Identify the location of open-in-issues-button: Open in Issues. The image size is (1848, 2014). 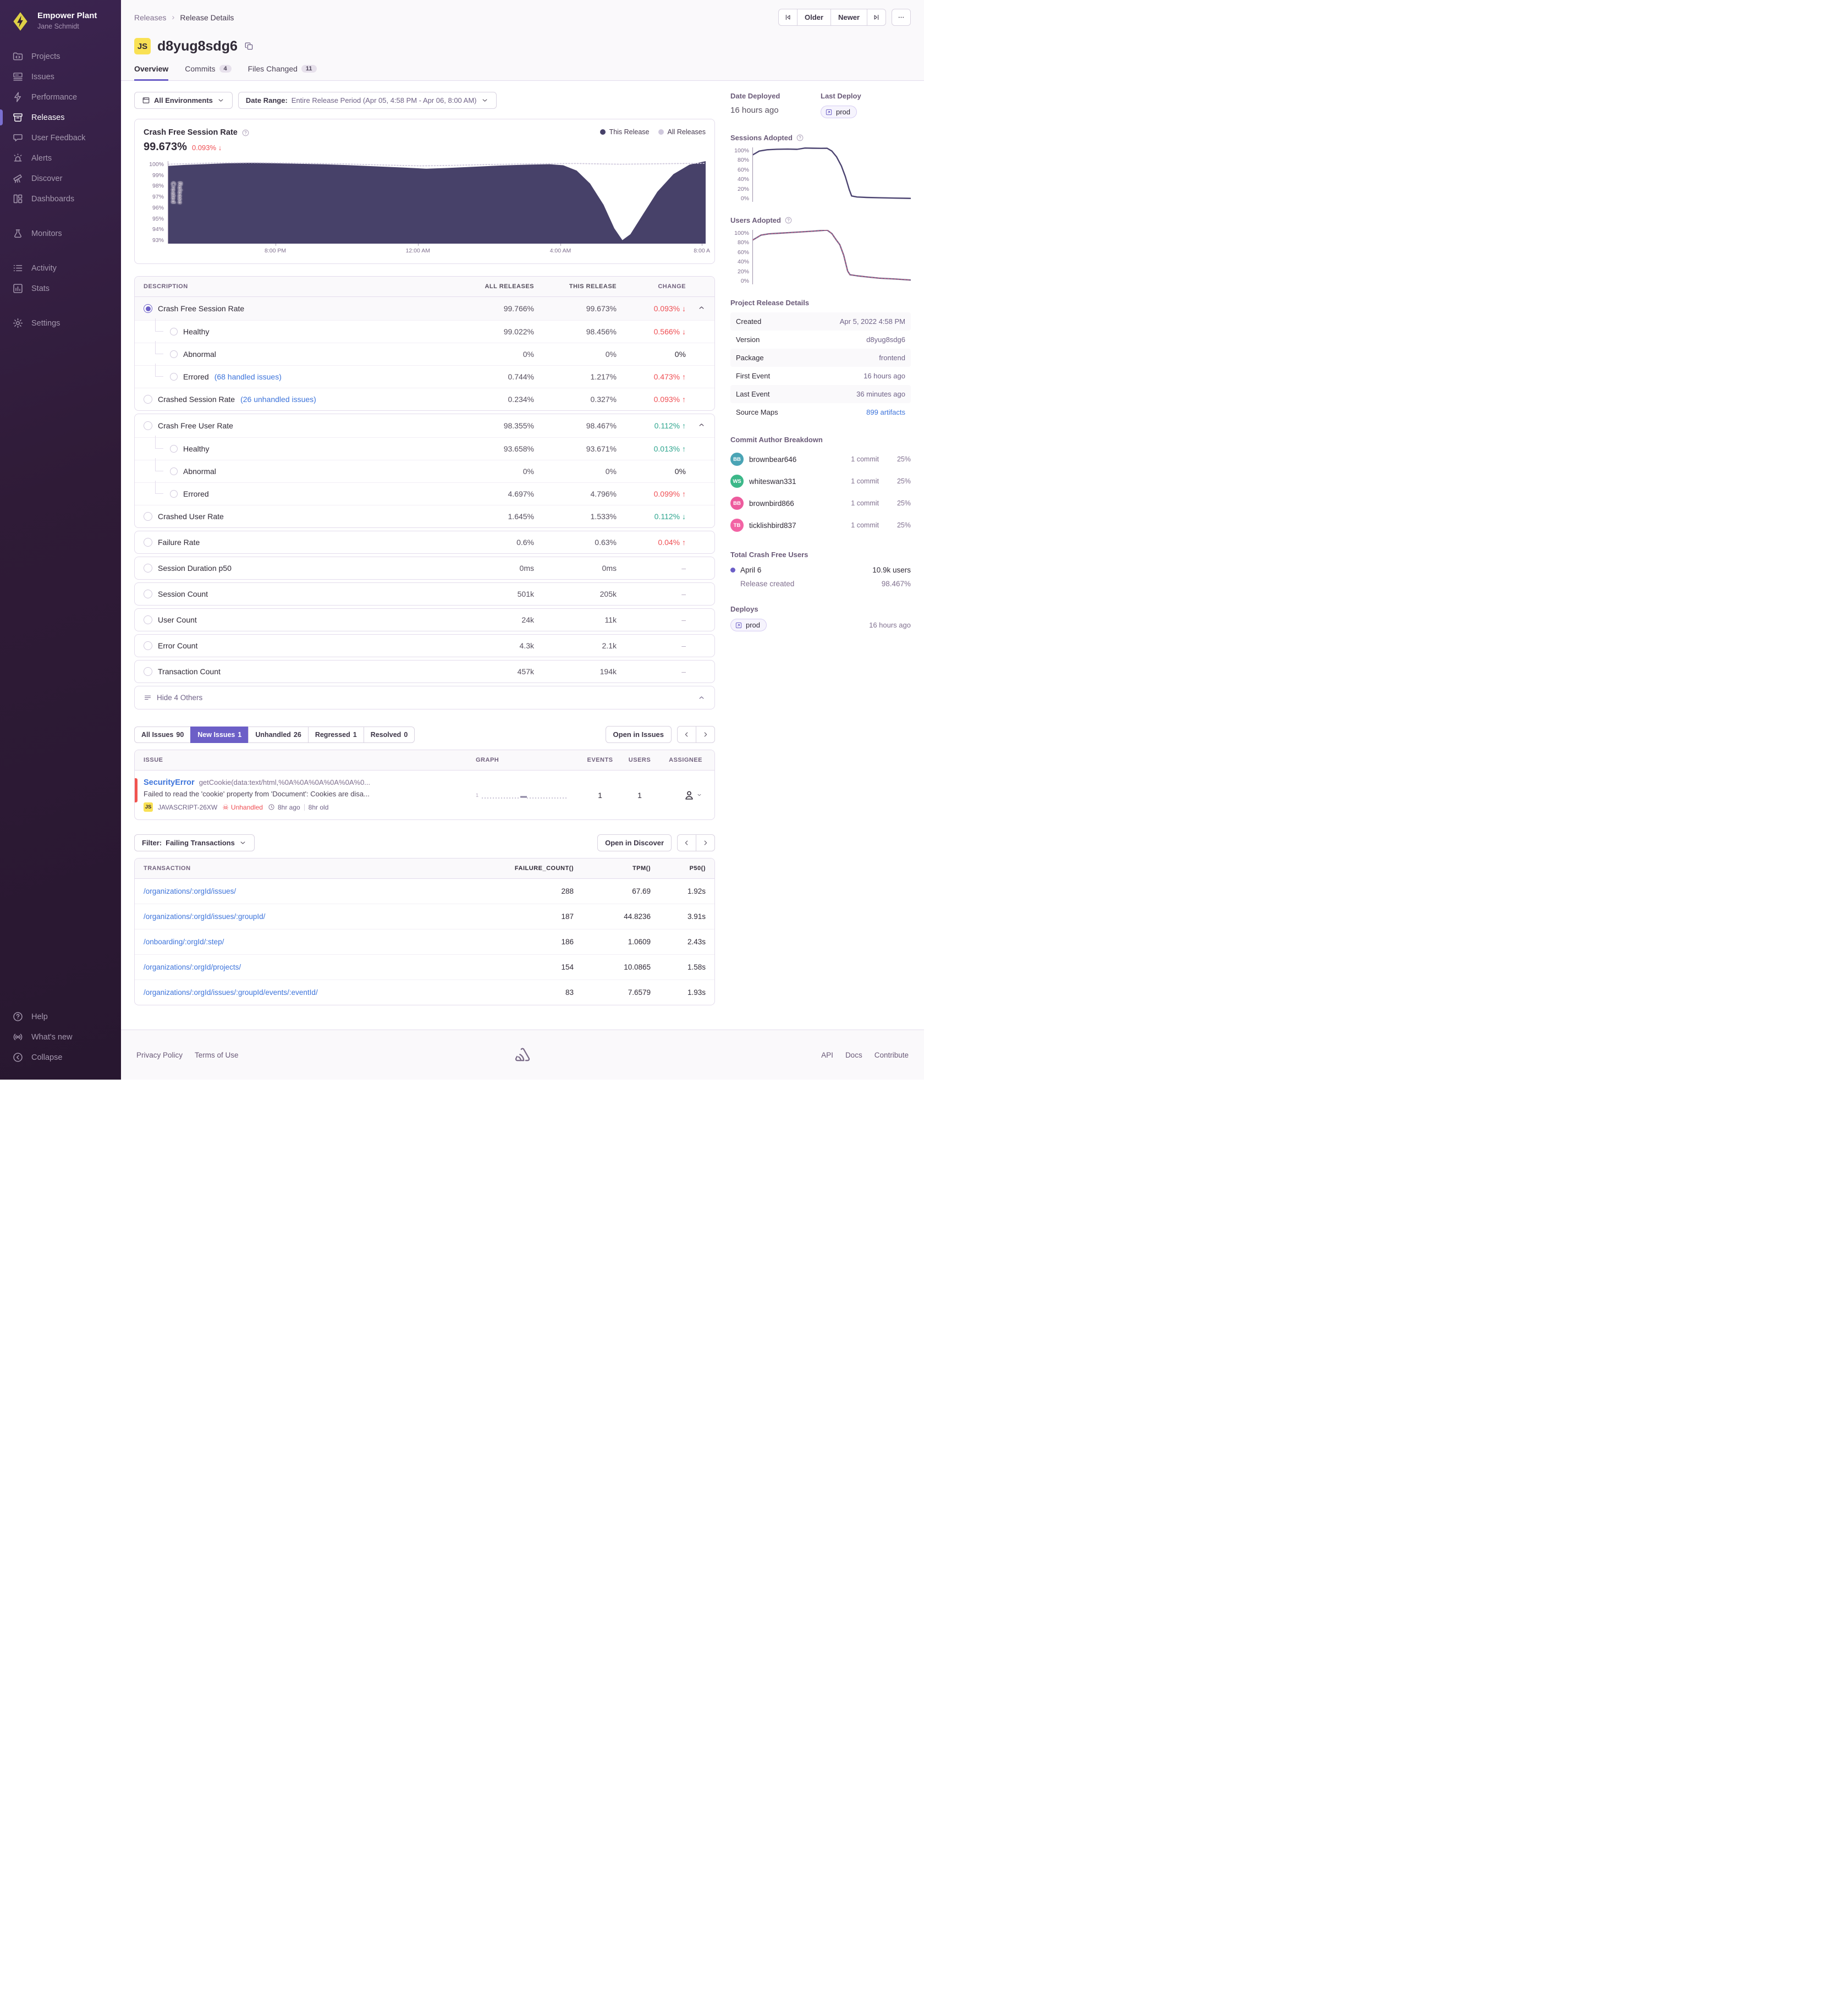
(638, 734).